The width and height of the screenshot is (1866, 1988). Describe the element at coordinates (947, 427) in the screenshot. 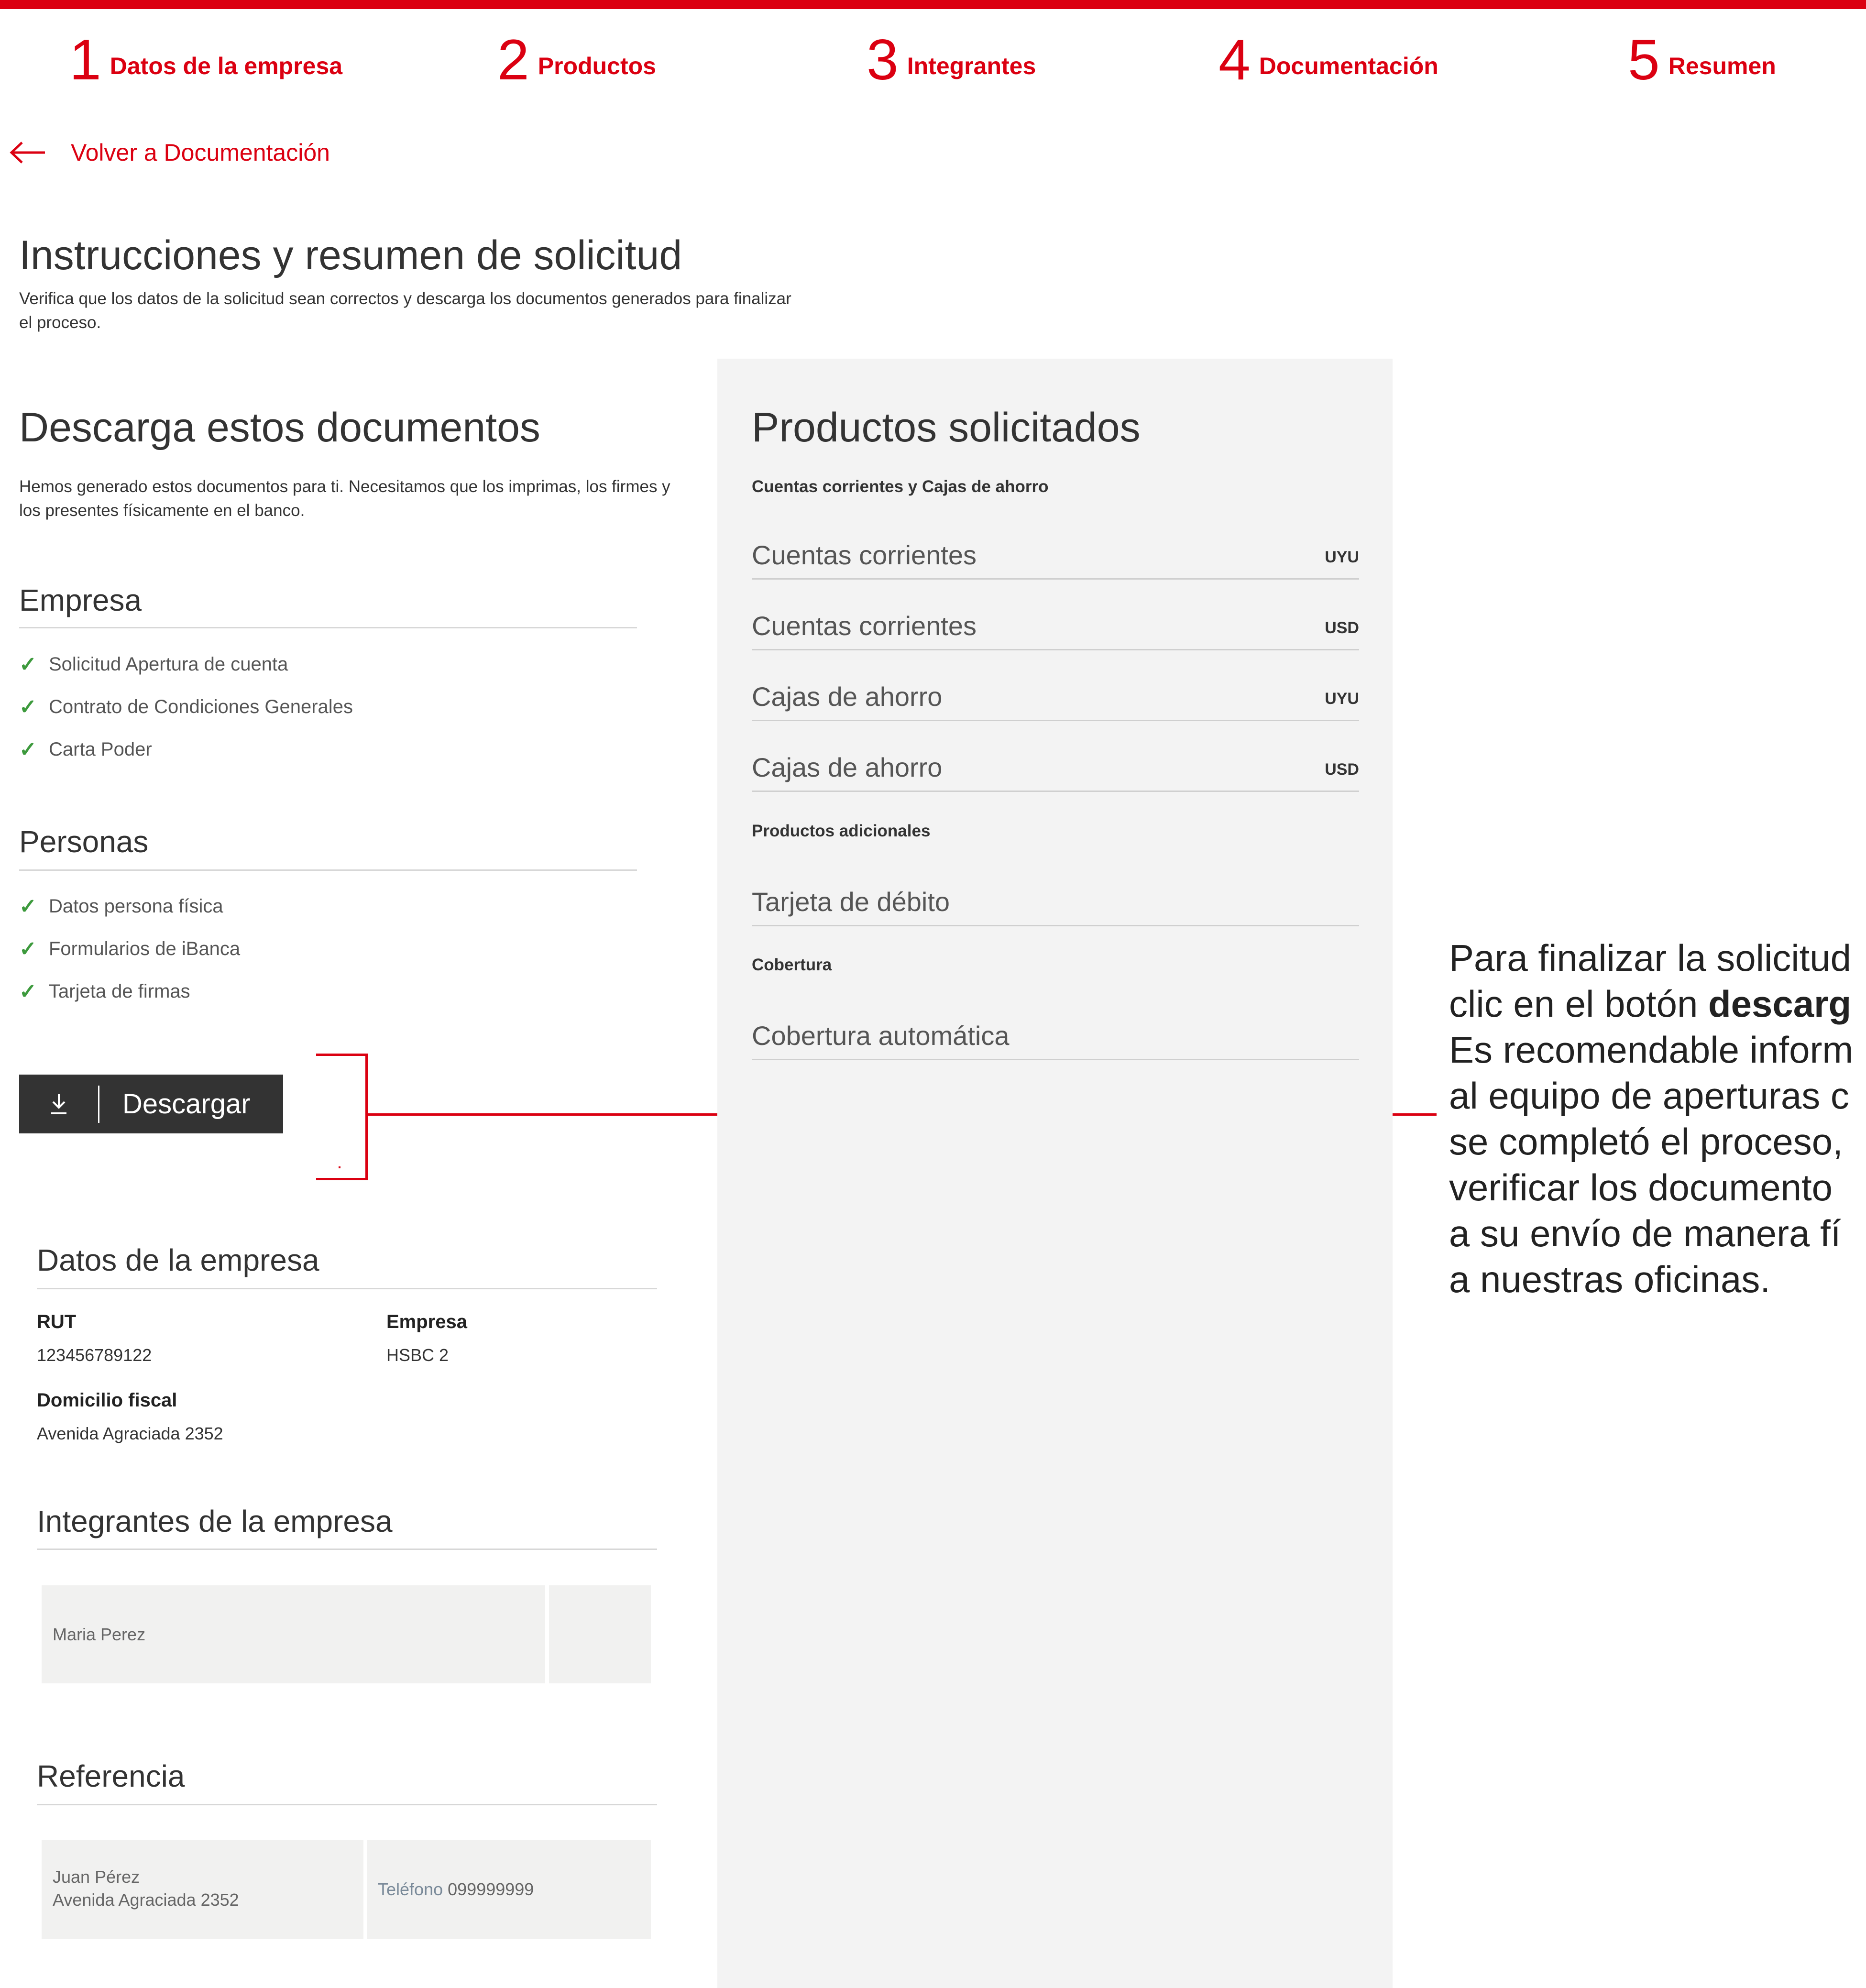

I see `products-title: Productos solicitados` at that location.